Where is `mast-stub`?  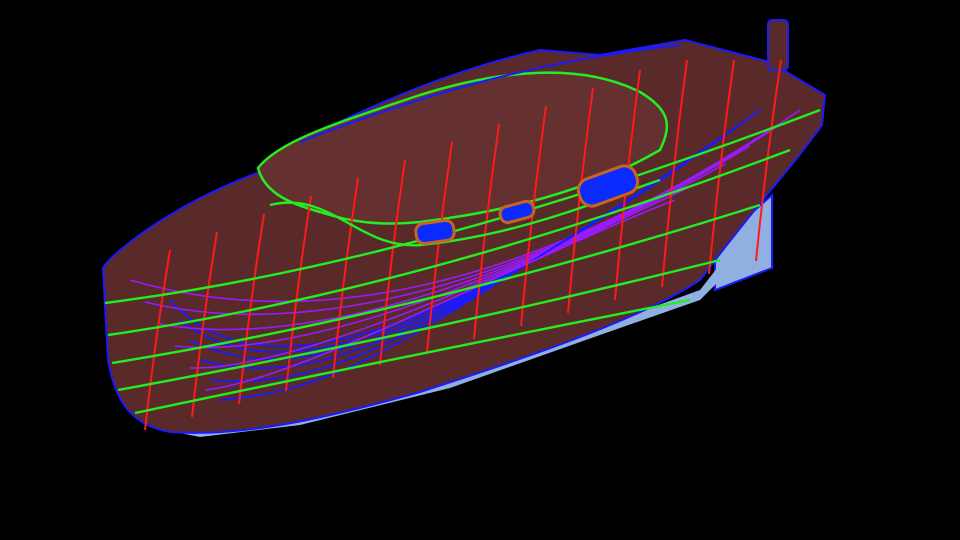 mast-stub is located at coordinates (778, 45).